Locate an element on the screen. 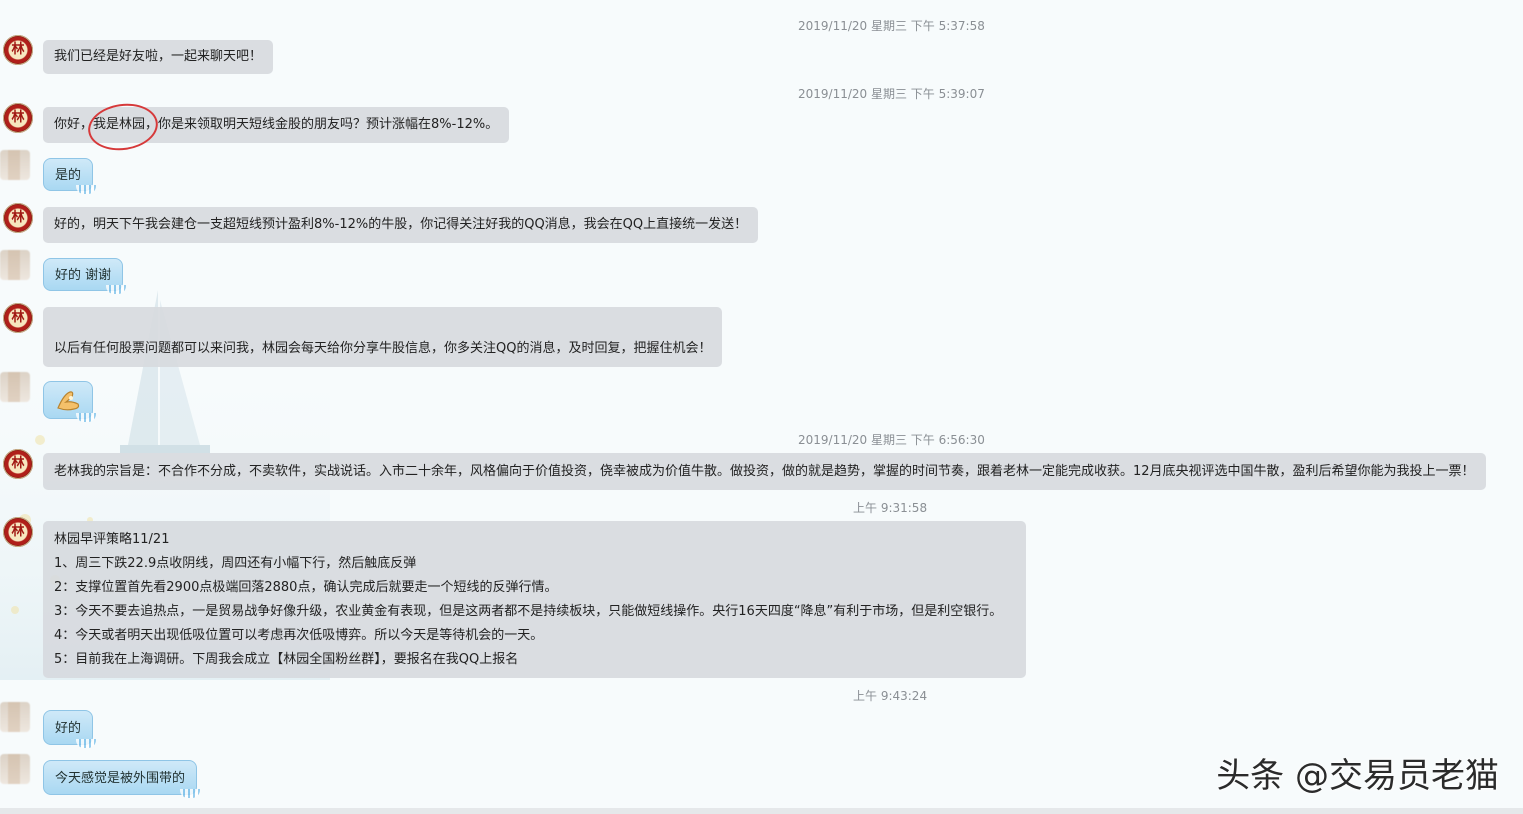 Image resolution: width=1523 pixels, height=814 pixels. message-bubble-outgoing: 好的 is located at coordinates (70, 729).